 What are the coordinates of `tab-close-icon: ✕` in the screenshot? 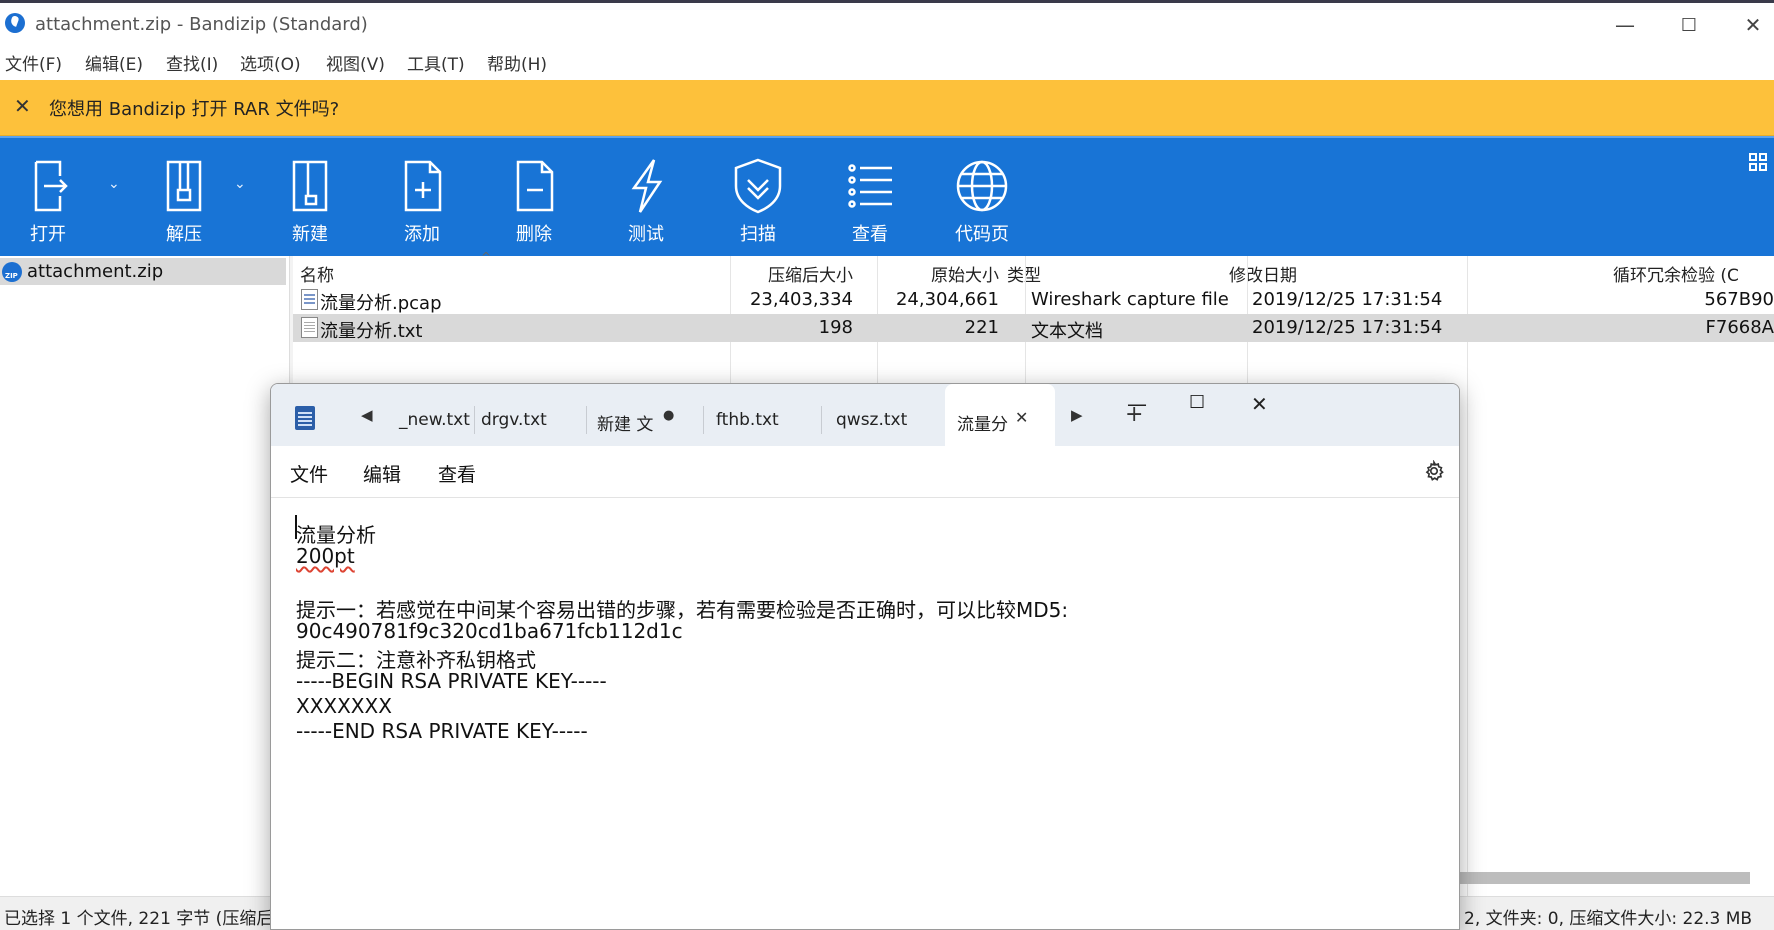 It's located at (1021, 417).